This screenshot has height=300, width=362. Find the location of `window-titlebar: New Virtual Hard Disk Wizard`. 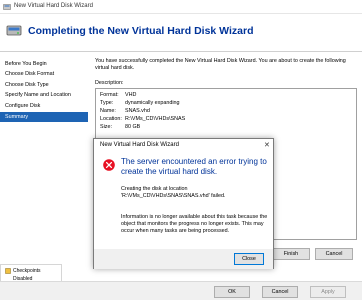

window-titlebar: New Virtual Hard Disk Wizard is located at coordinates (181, 7).